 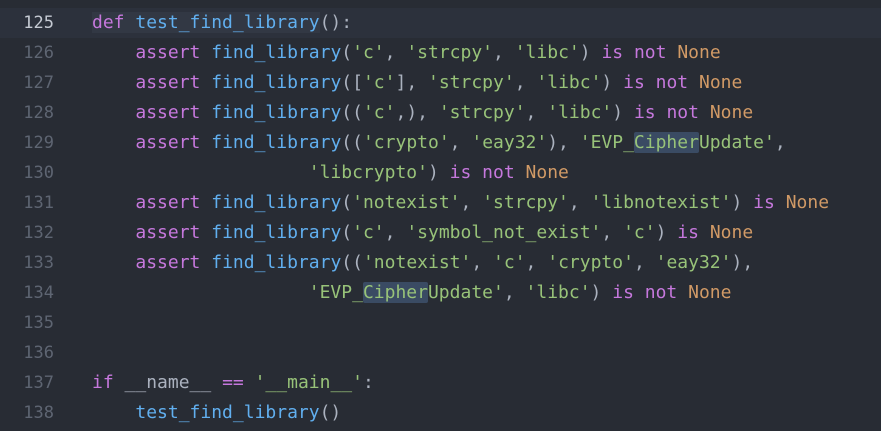 I want to click on code-line: 130 'libcrypto') is not None, so click(x=440, y=173).